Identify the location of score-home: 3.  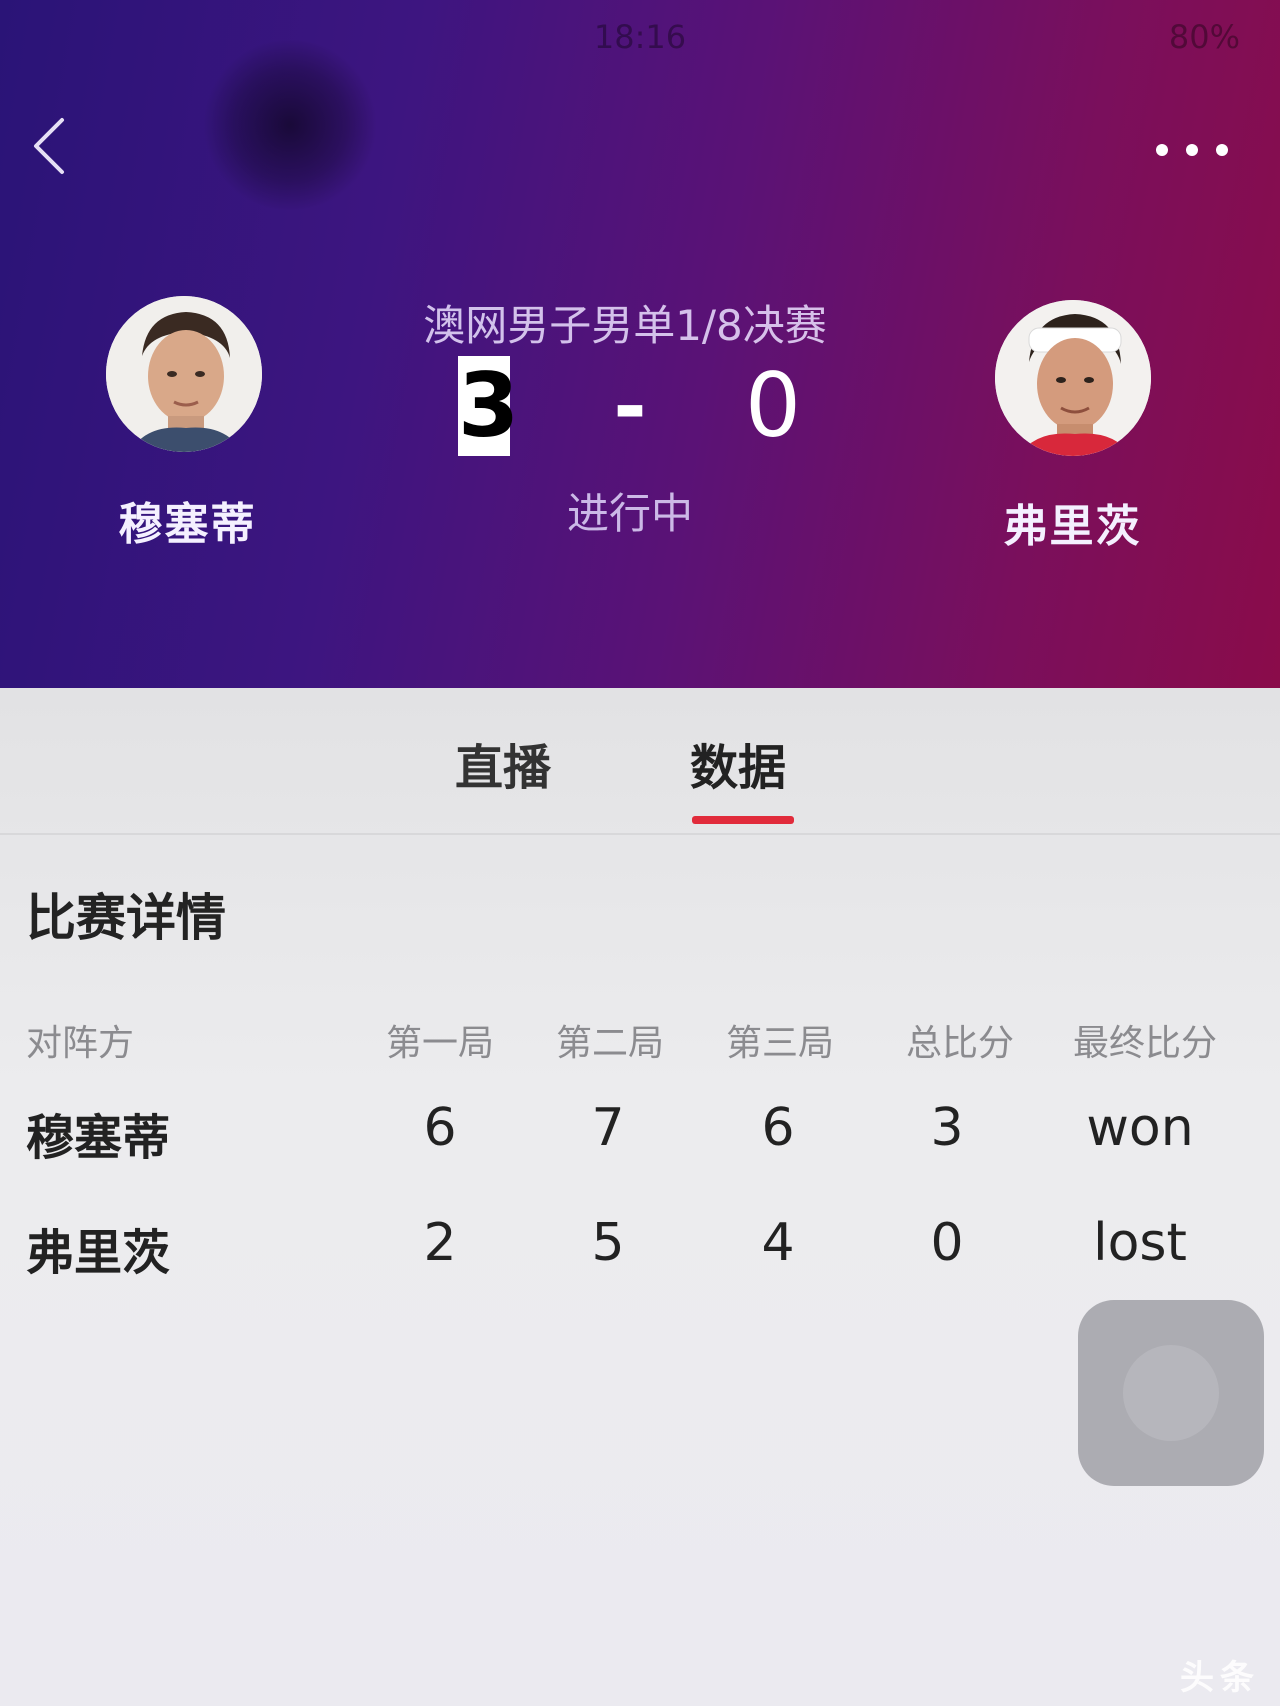
(489, 405).